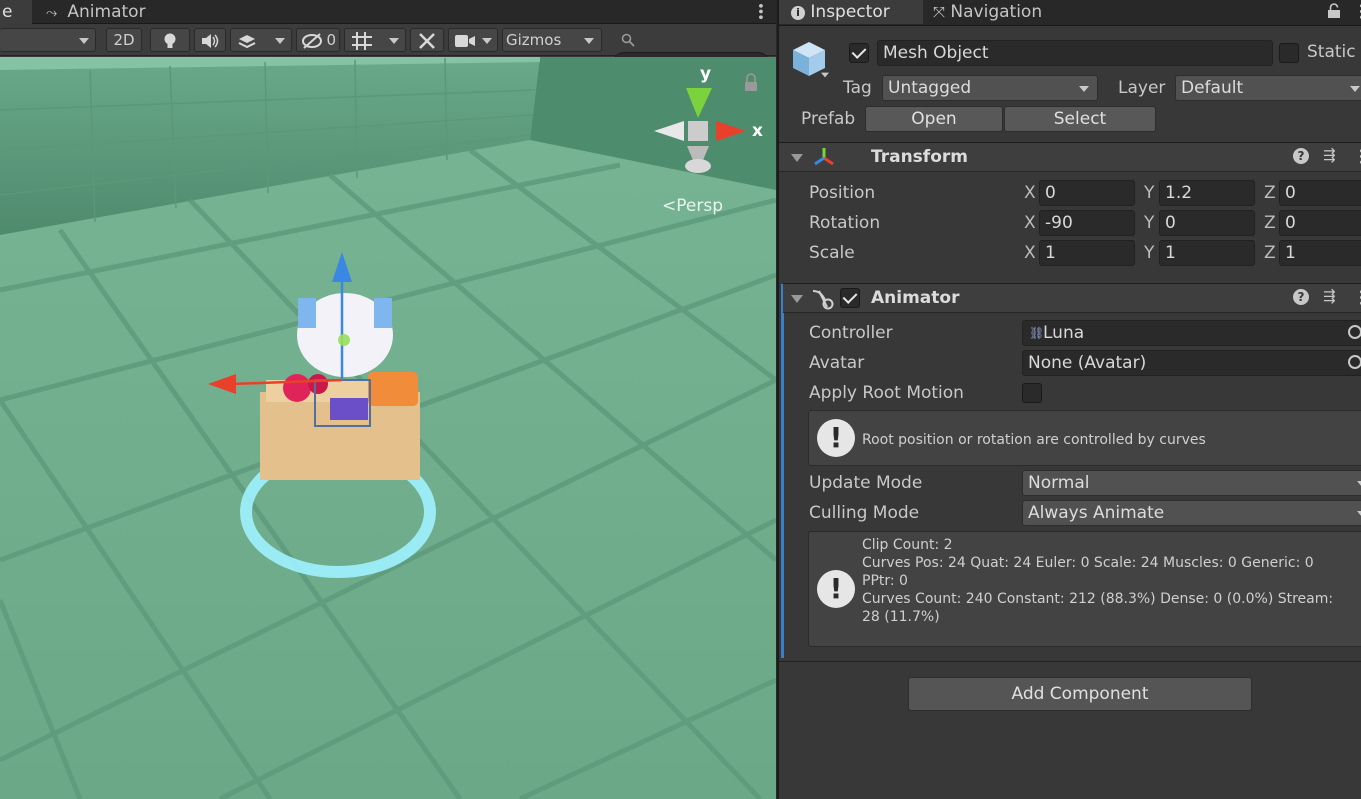  I want to click on gizmos-label: Gizmos, so click(534, 40).